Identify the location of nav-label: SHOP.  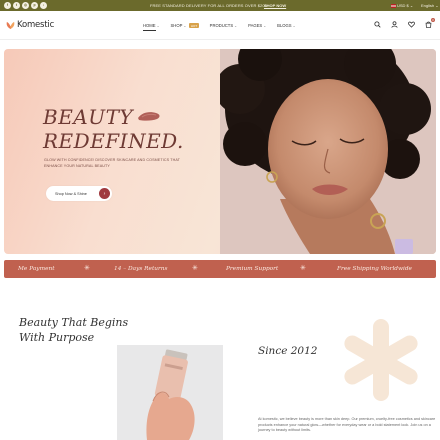
(176, 25).